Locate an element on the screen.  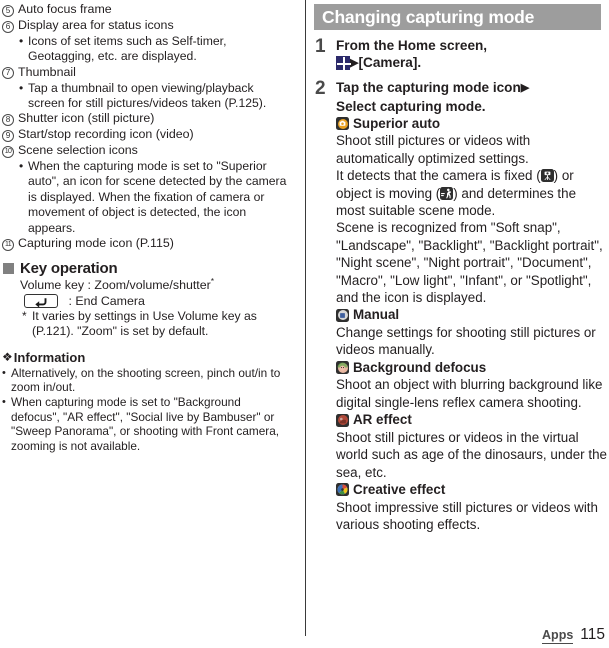
background-defocus-icon is located at coordinates (342, 368).